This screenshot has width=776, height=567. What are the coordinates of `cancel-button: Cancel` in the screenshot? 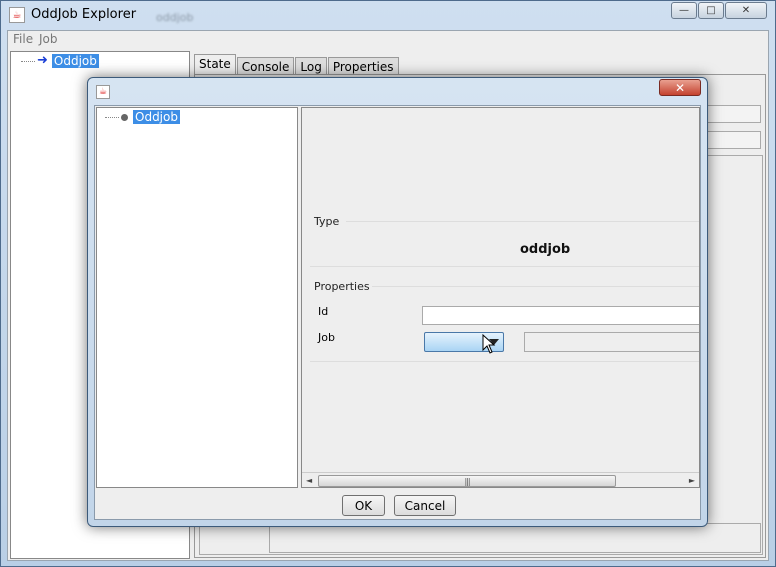 It's located at (425, 505).